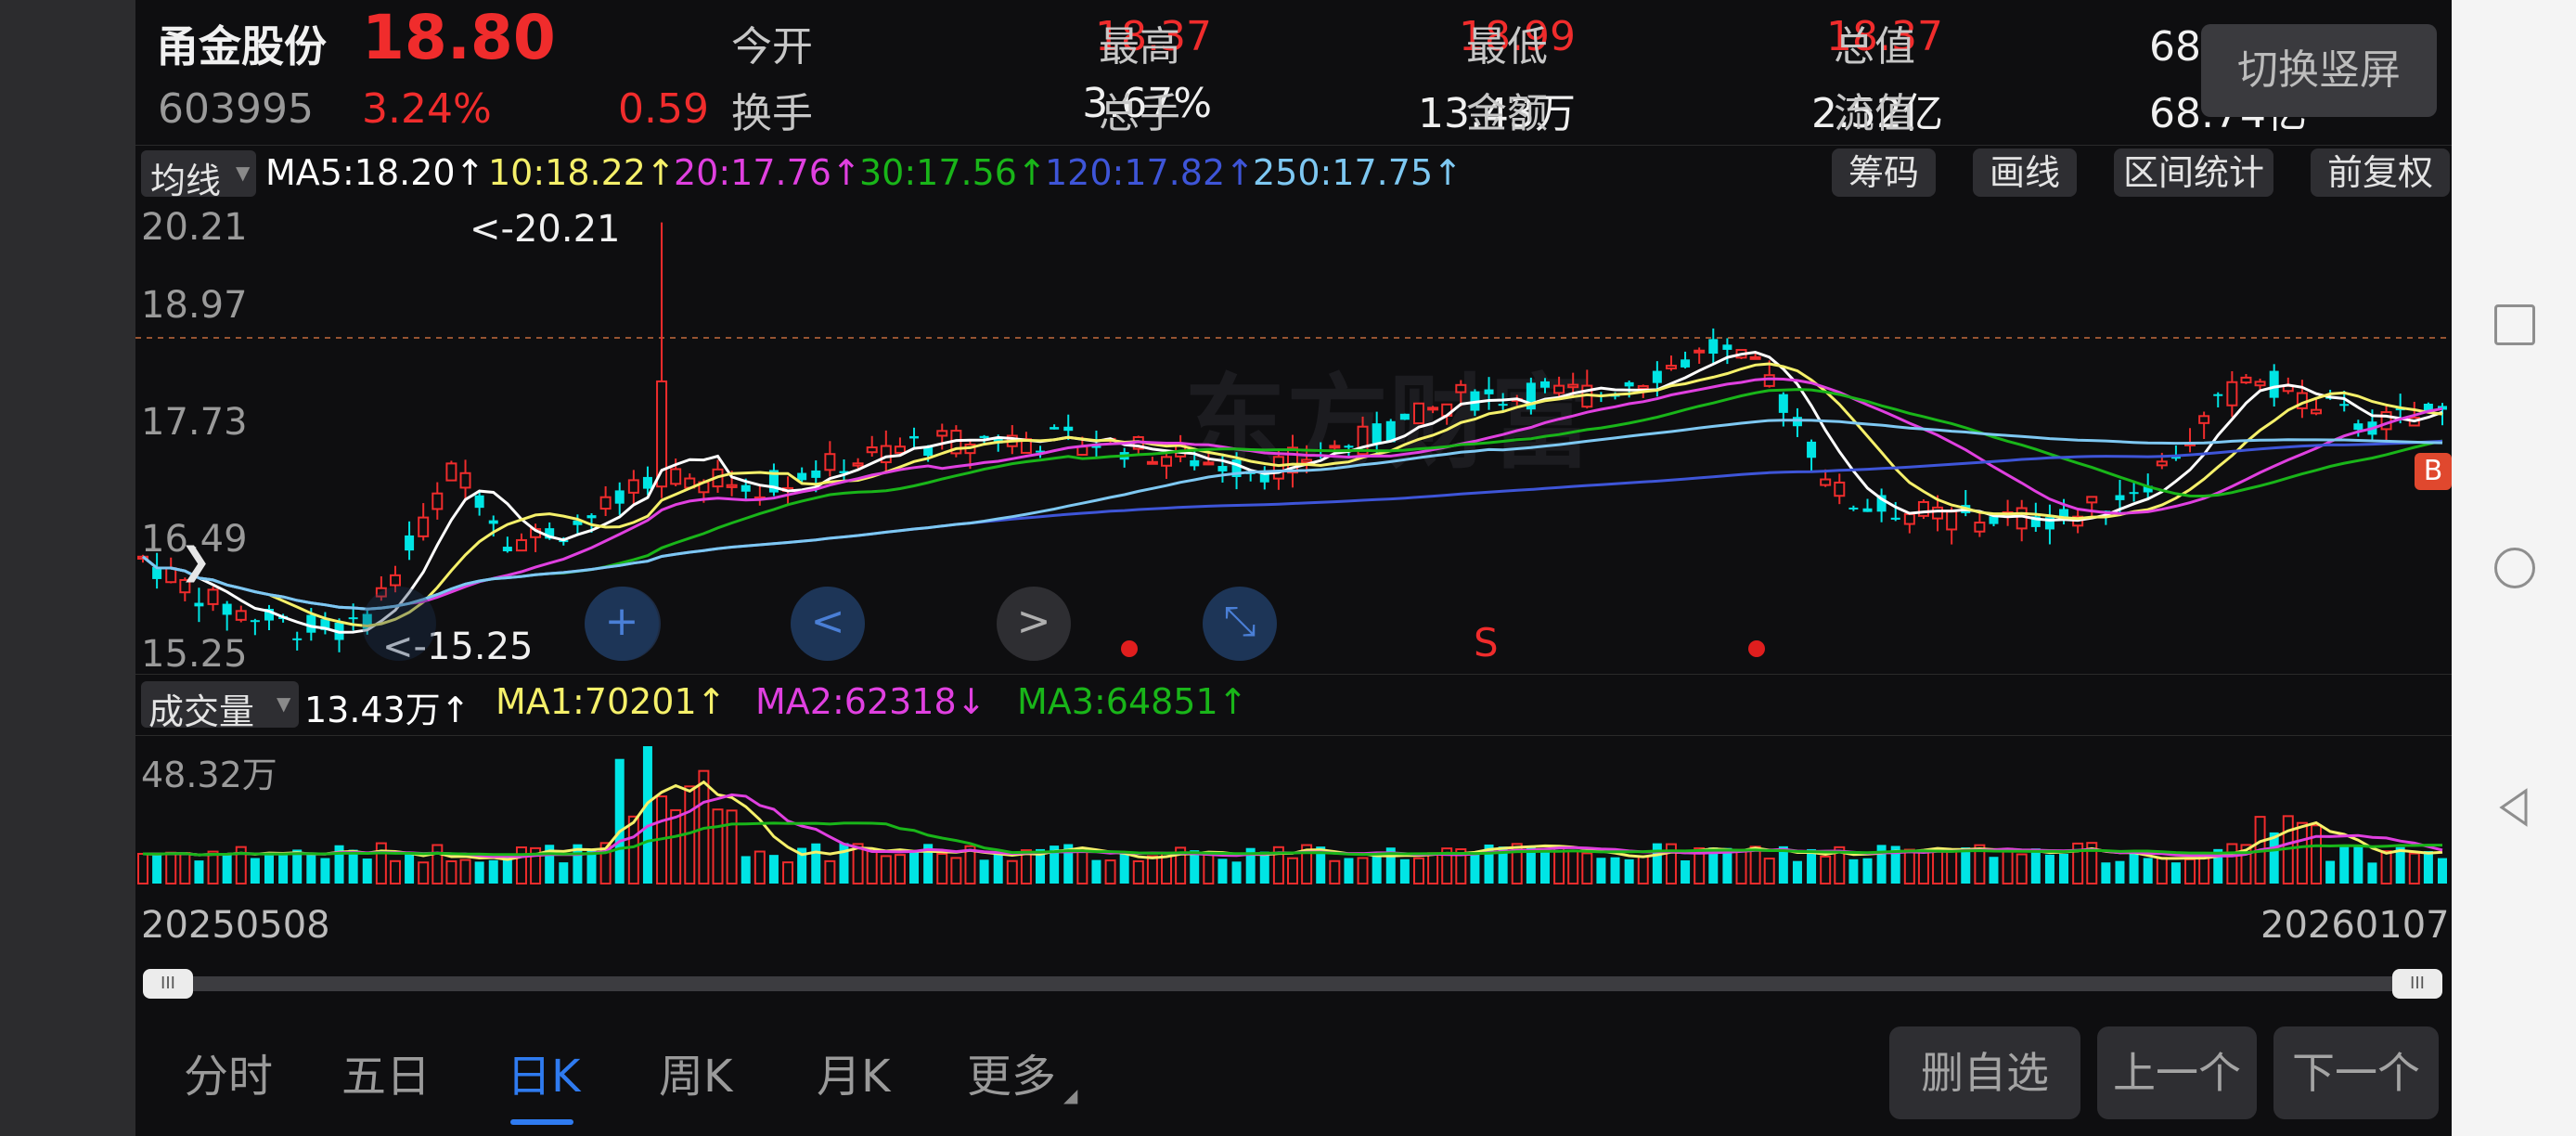  Describe the element at coordinates (386, 1071) in the screenshot. I see `tab-five-day: 五日` at that location.